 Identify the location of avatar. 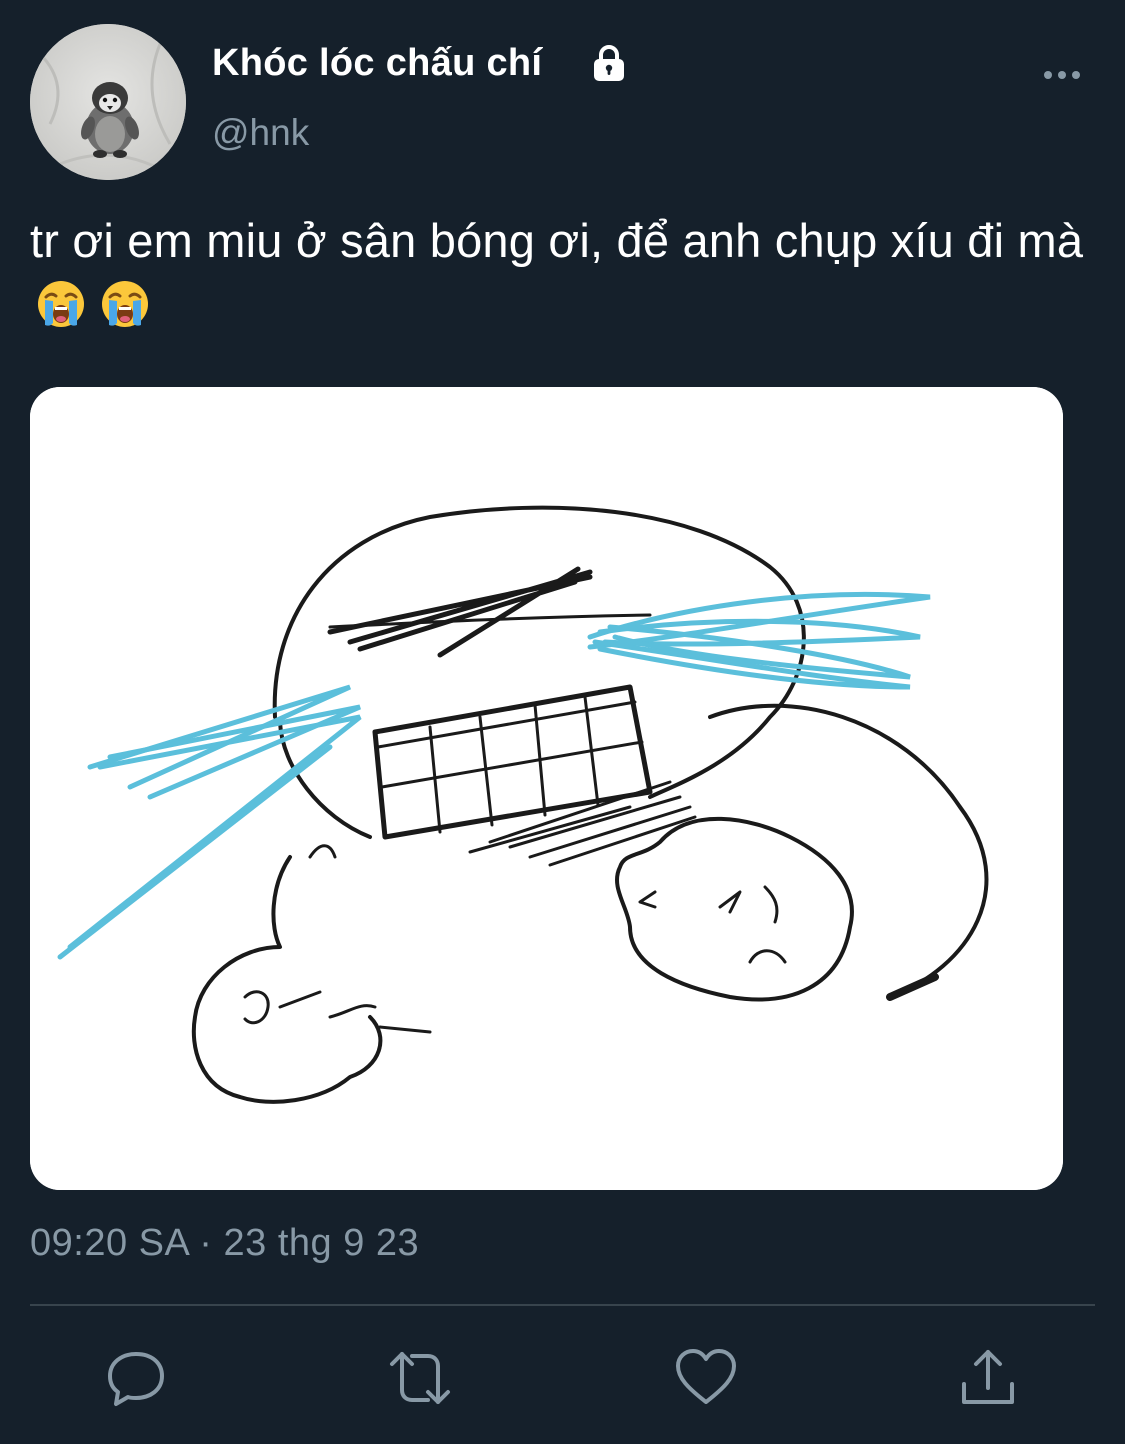
(108, 102).